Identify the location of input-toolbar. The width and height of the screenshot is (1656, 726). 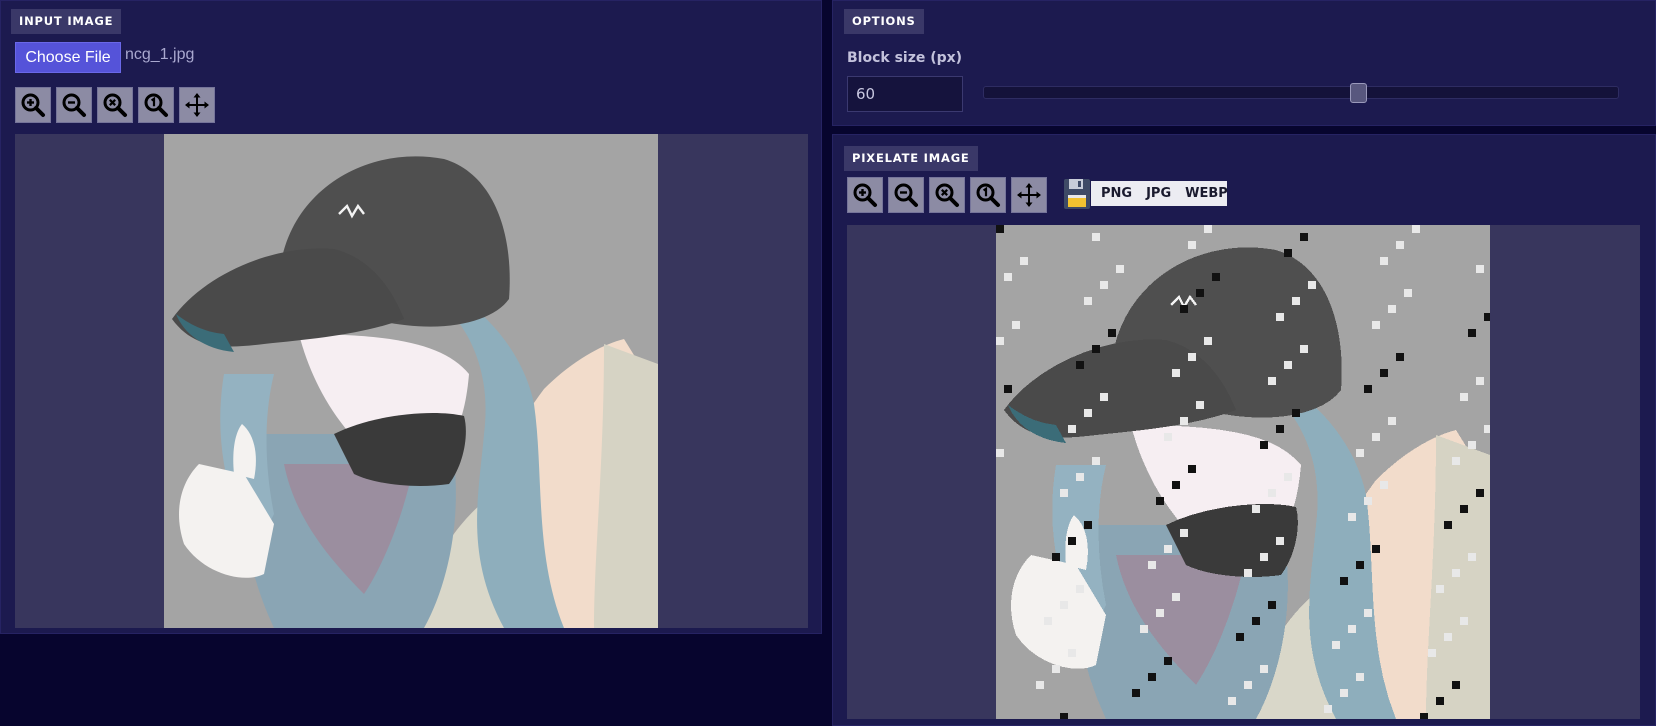
(115, 105).